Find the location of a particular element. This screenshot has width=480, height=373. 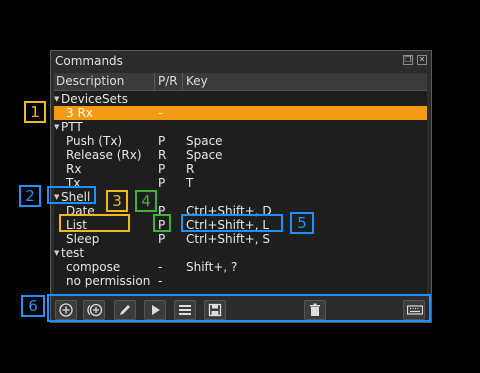

tree-row: Push (Tx) P Space is located at coordinates (240, 141).